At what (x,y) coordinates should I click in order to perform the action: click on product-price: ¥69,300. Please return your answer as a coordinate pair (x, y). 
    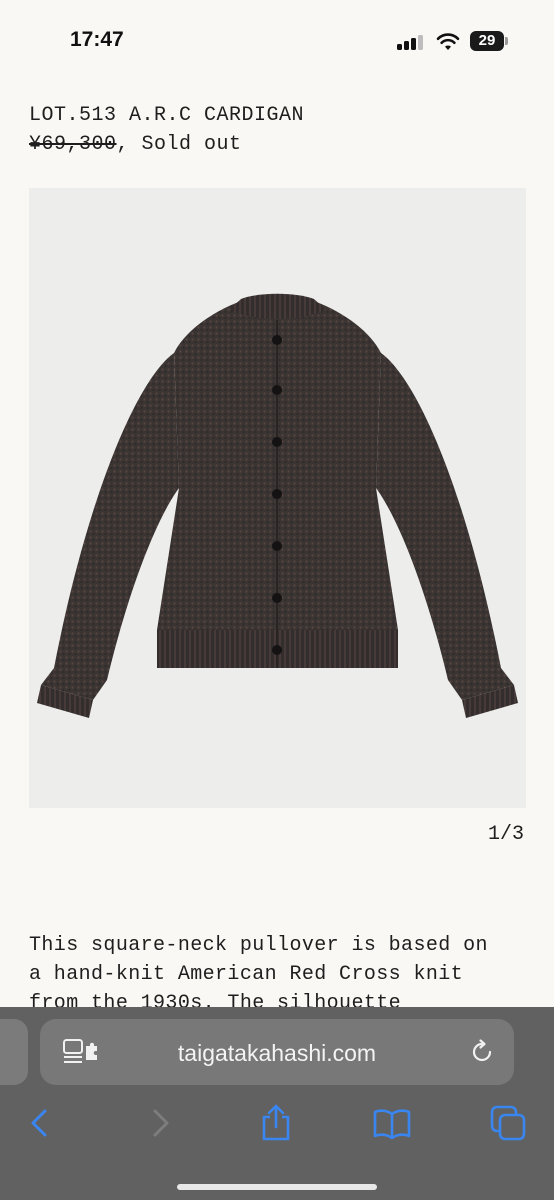
    Looking at the image, I should click on (73, 144).